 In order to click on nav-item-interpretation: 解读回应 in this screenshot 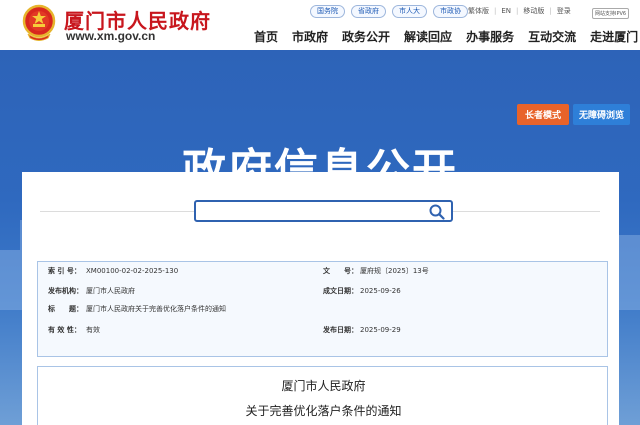, I will do `click(428, 36)`.